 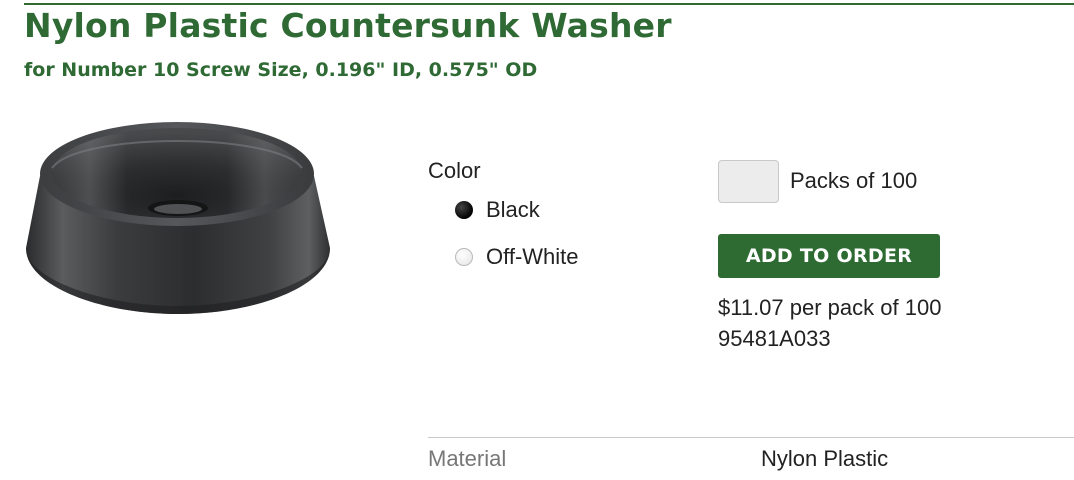 I want to click on part-number: 95481A033, so click(x=774, y=338).